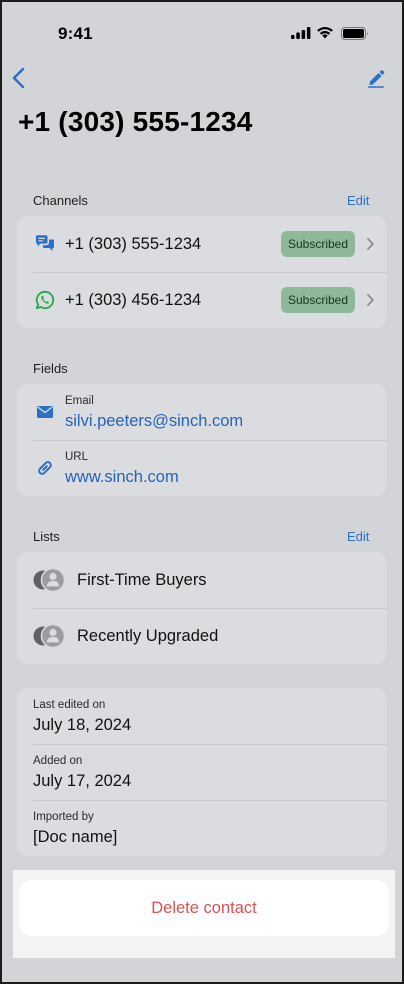 Image resolution: width=404 pixels, height=984 pixels. Describe the element at coordinates (60, 200) in the screenshot. I see `channels-section-label: Channels` at that location.